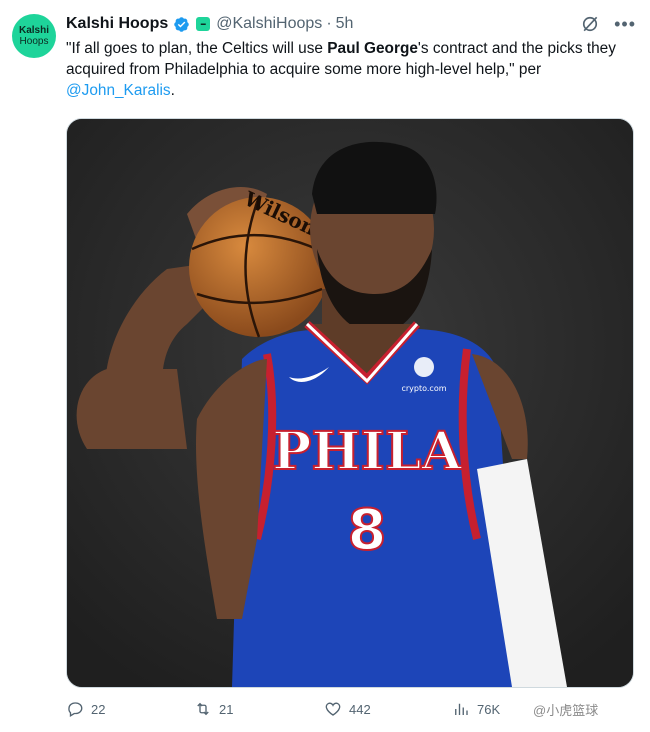 The width and height of the screenshot is (650, 732). I want to click on tweet-text-end: ., so click(172, 90).